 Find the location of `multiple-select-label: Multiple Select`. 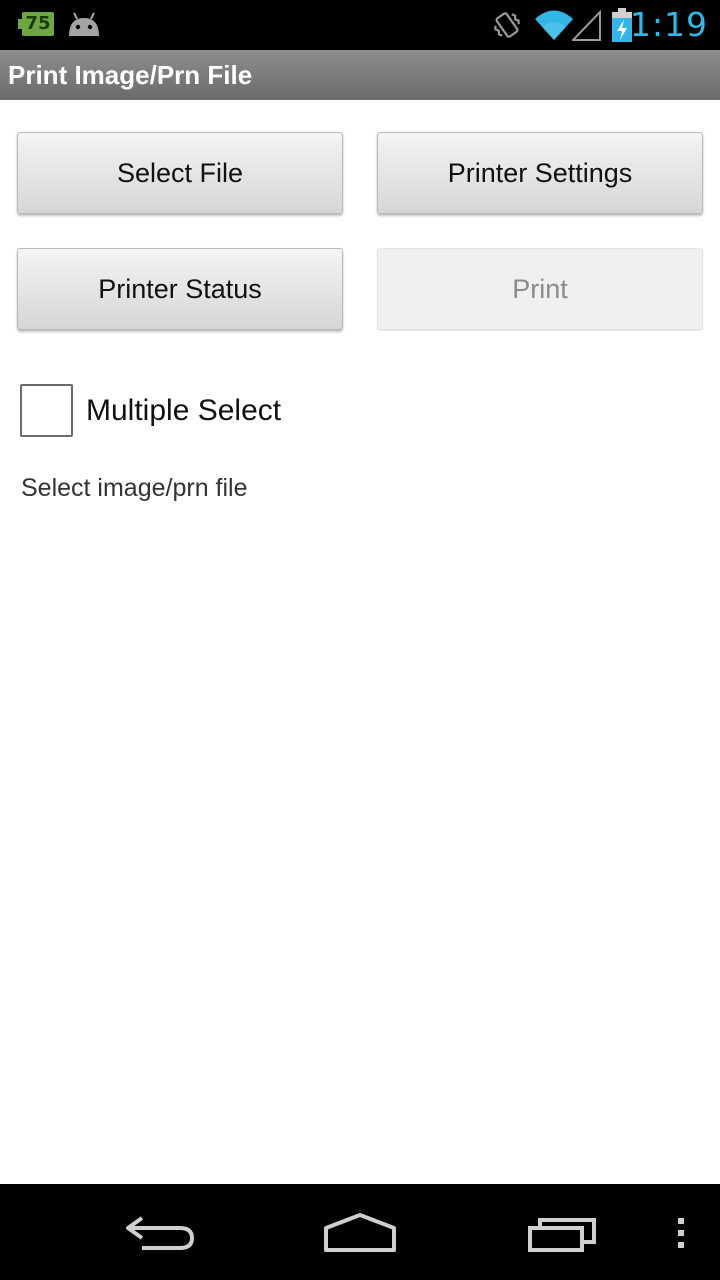

multiple-select-label: Multiple Select is located at coordinates (183, 411).